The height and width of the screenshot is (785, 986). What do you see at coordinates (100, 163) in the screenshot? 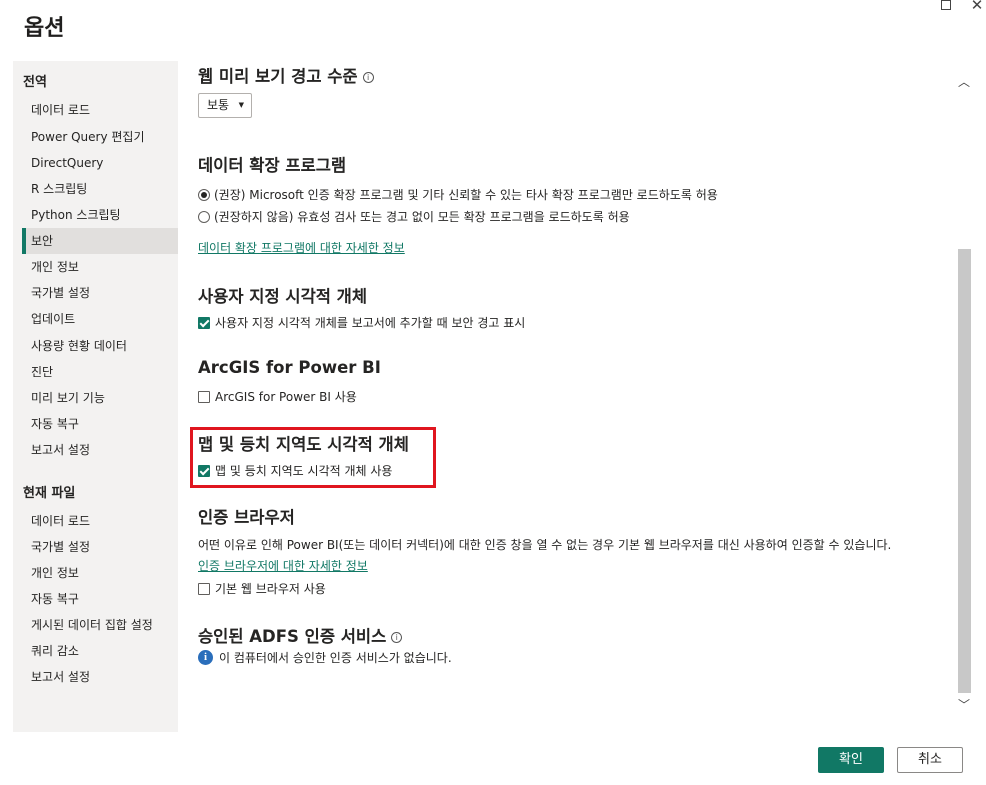
I see `sidebar-item-directquery: DirectQuery` at bounding box center [100, 163].